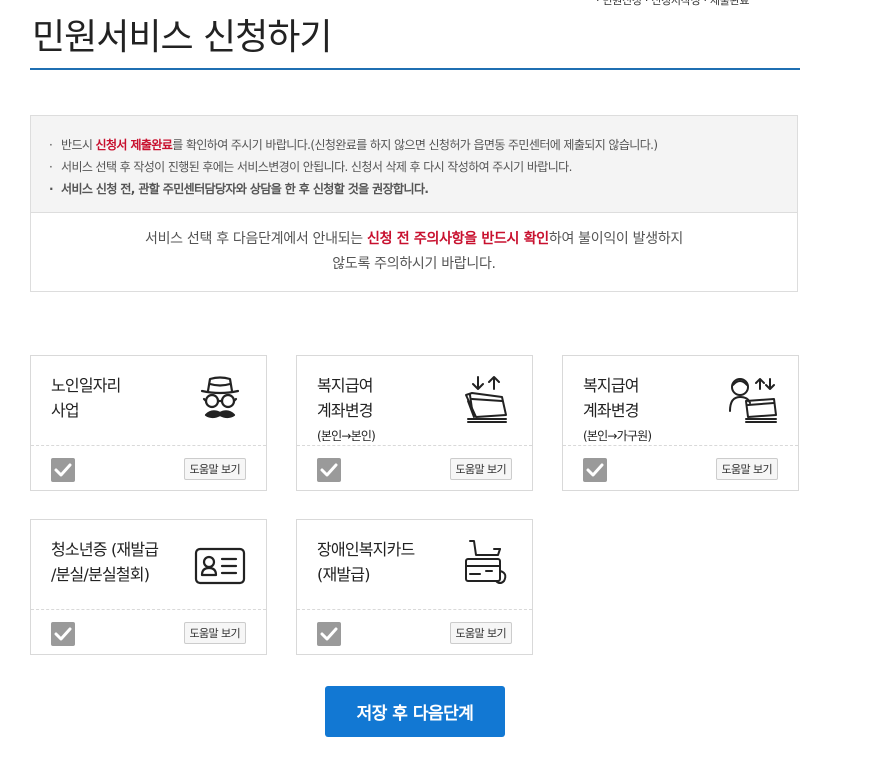 This screenshot has width=881, height=765. What do you see at coordinates (182, 37) in the screenshot?
I see `page-title: 민원서비스 신청하기` at bounding box center [182, 37].